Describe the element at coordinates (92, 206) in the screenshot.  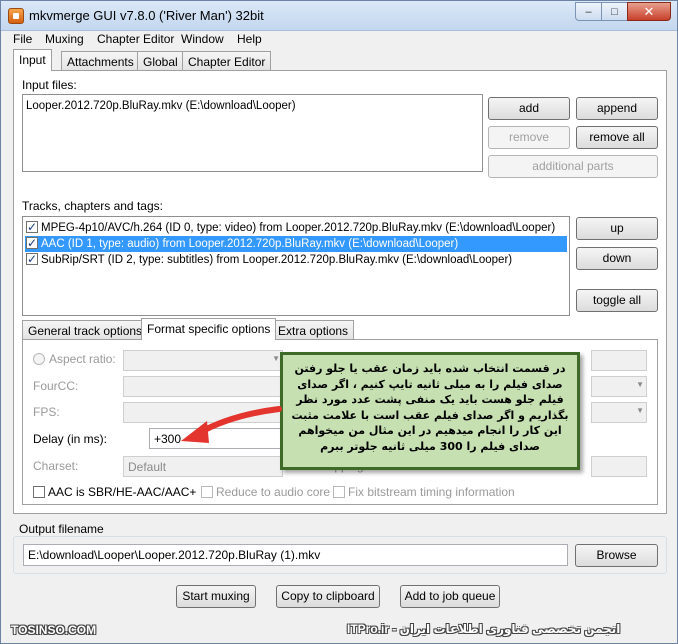
I see `tracks-label: Tracks, chapters and tags:` at that location.